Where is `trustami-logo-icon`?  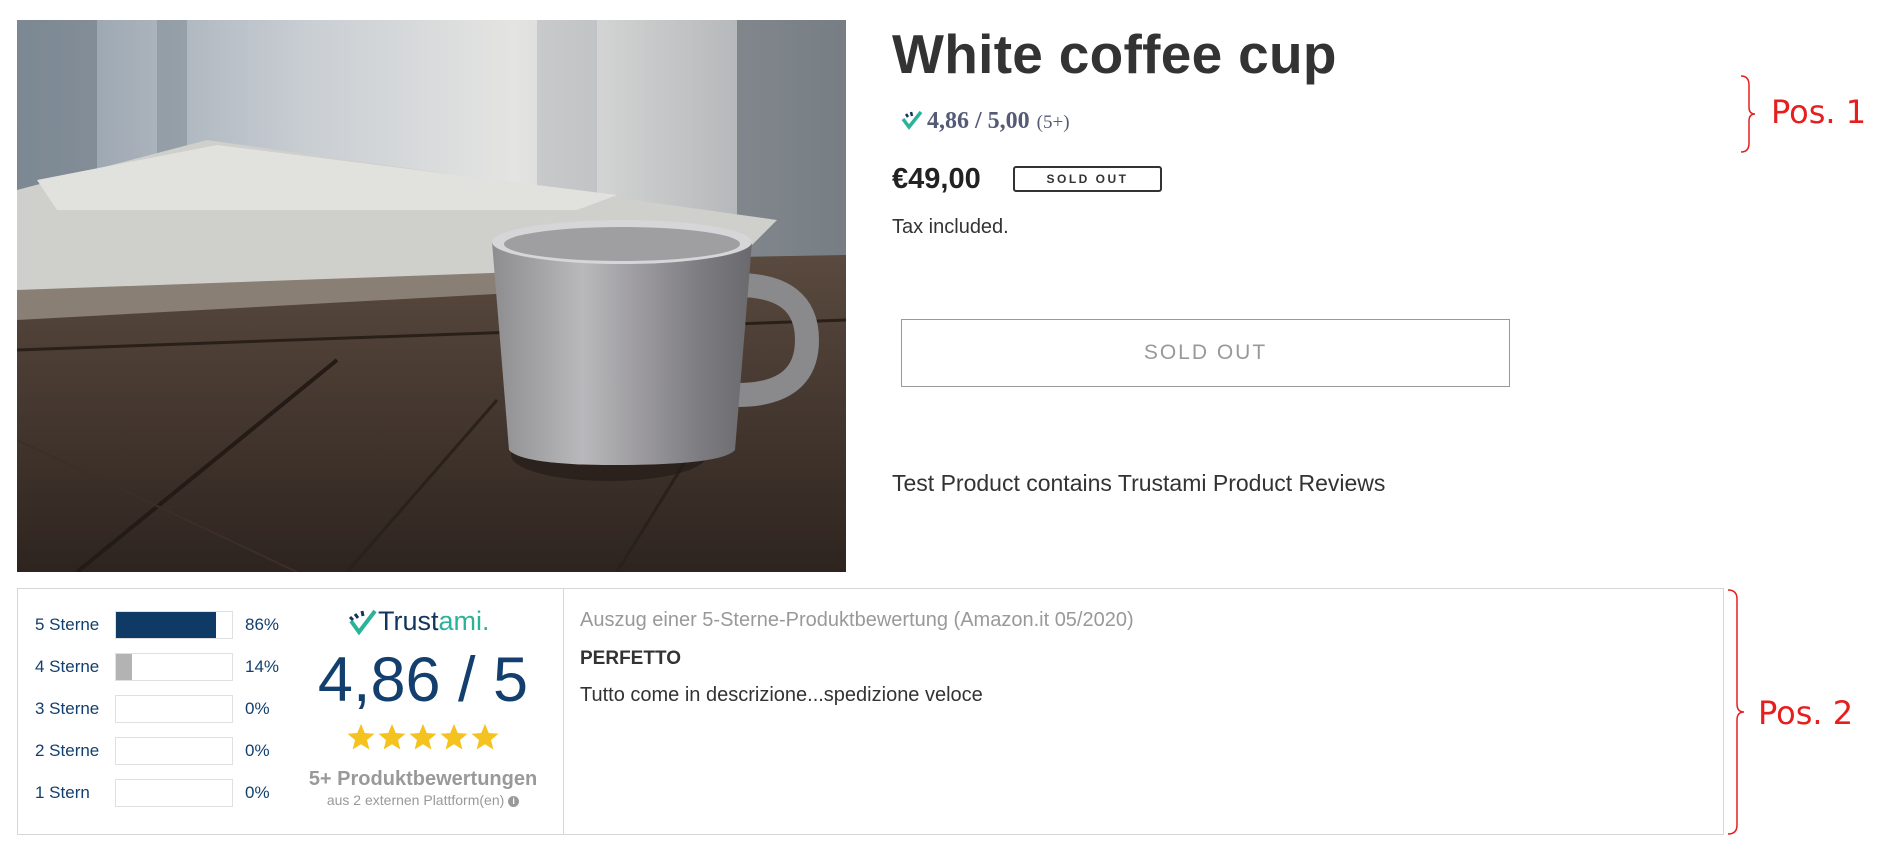 trustami-logo-icon is located at coordinates (362, 622).